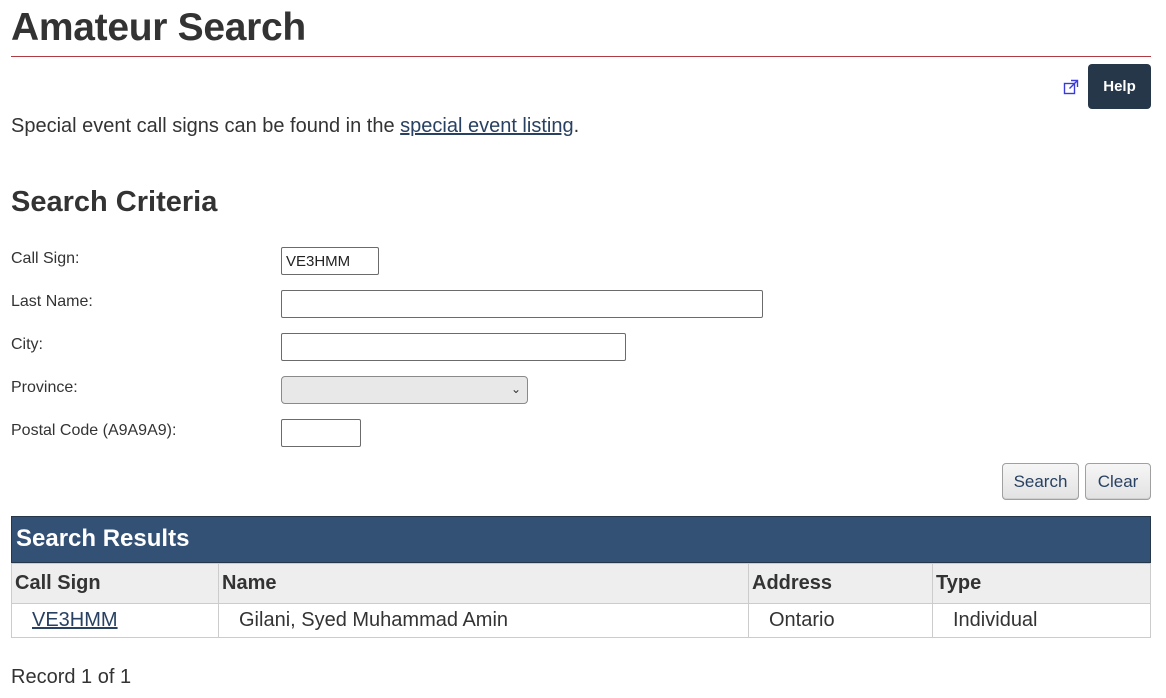 The height and width of the screenshot is (698, 1166). What do you see at coordinates (483, 583) in the screenshot?
I see `column-header-name: Name` at bounding box center [483, 583].